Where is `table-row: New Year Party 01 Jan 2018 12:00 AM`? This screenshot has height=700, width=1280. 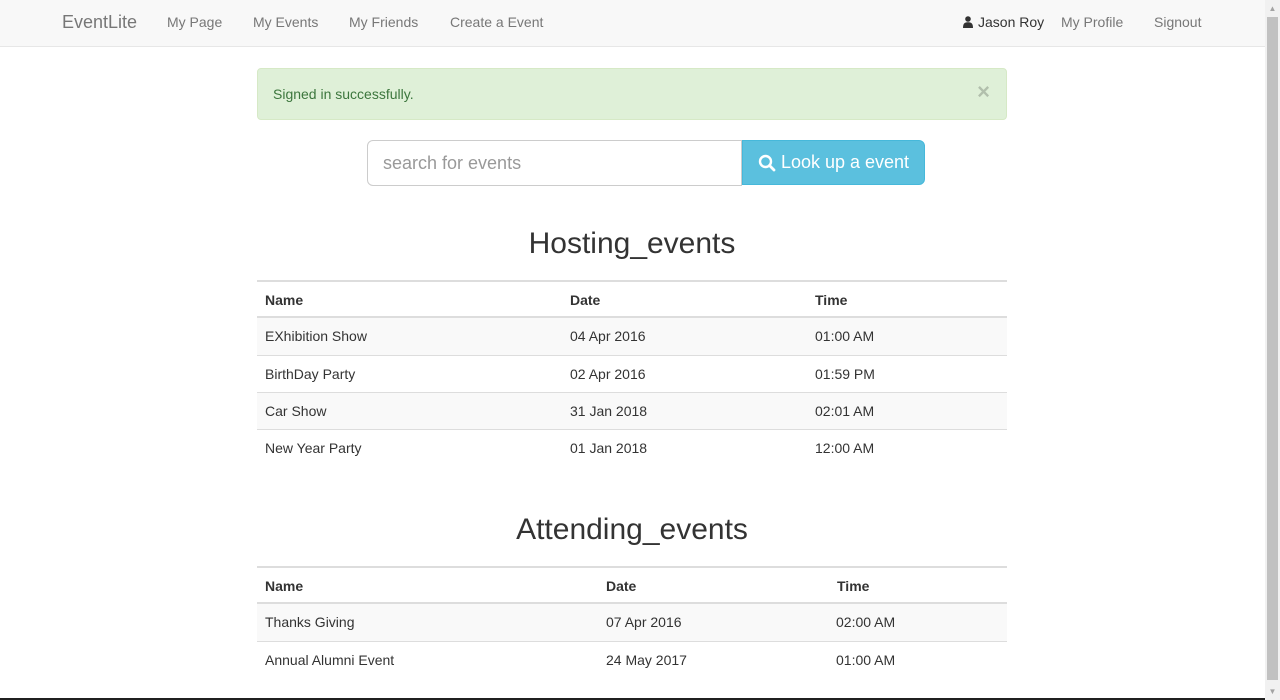 table-row: New Year Party 01 Jan 2018 12:00 AM is located at coordinates (632, 447).